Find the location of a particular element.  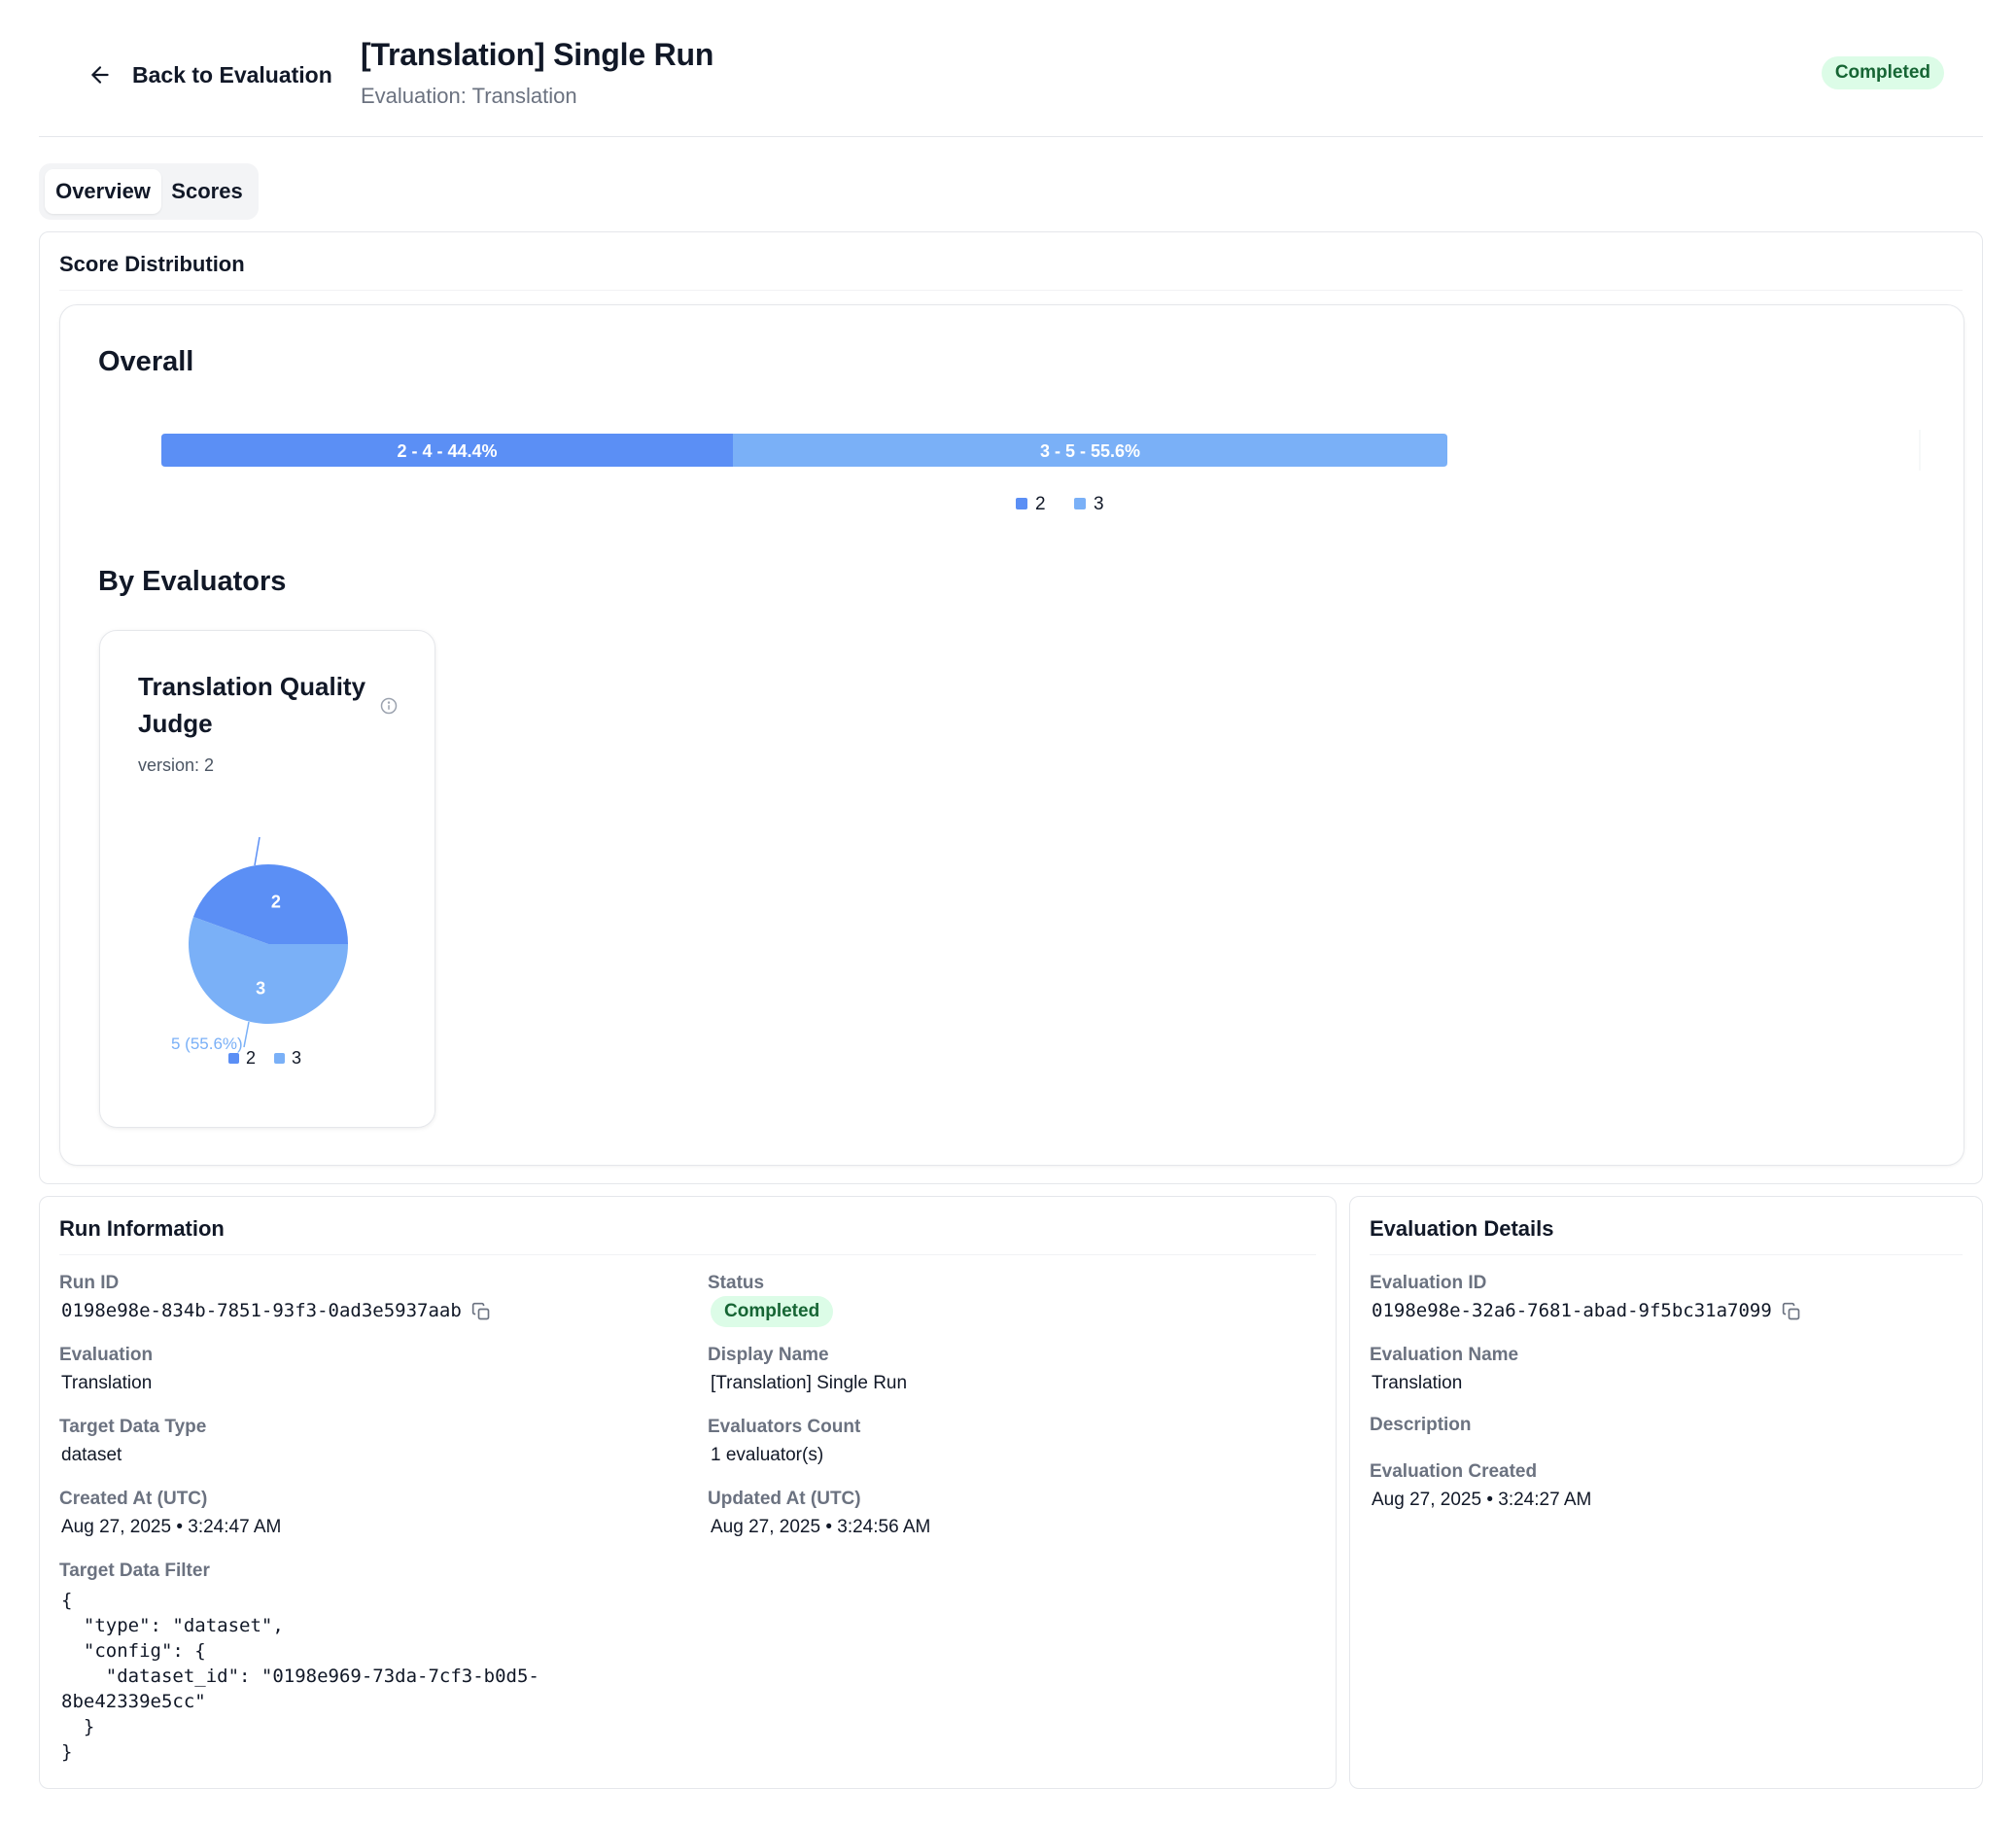

evaluation-name-value: Translation is located at coordinates (1417, 1383).